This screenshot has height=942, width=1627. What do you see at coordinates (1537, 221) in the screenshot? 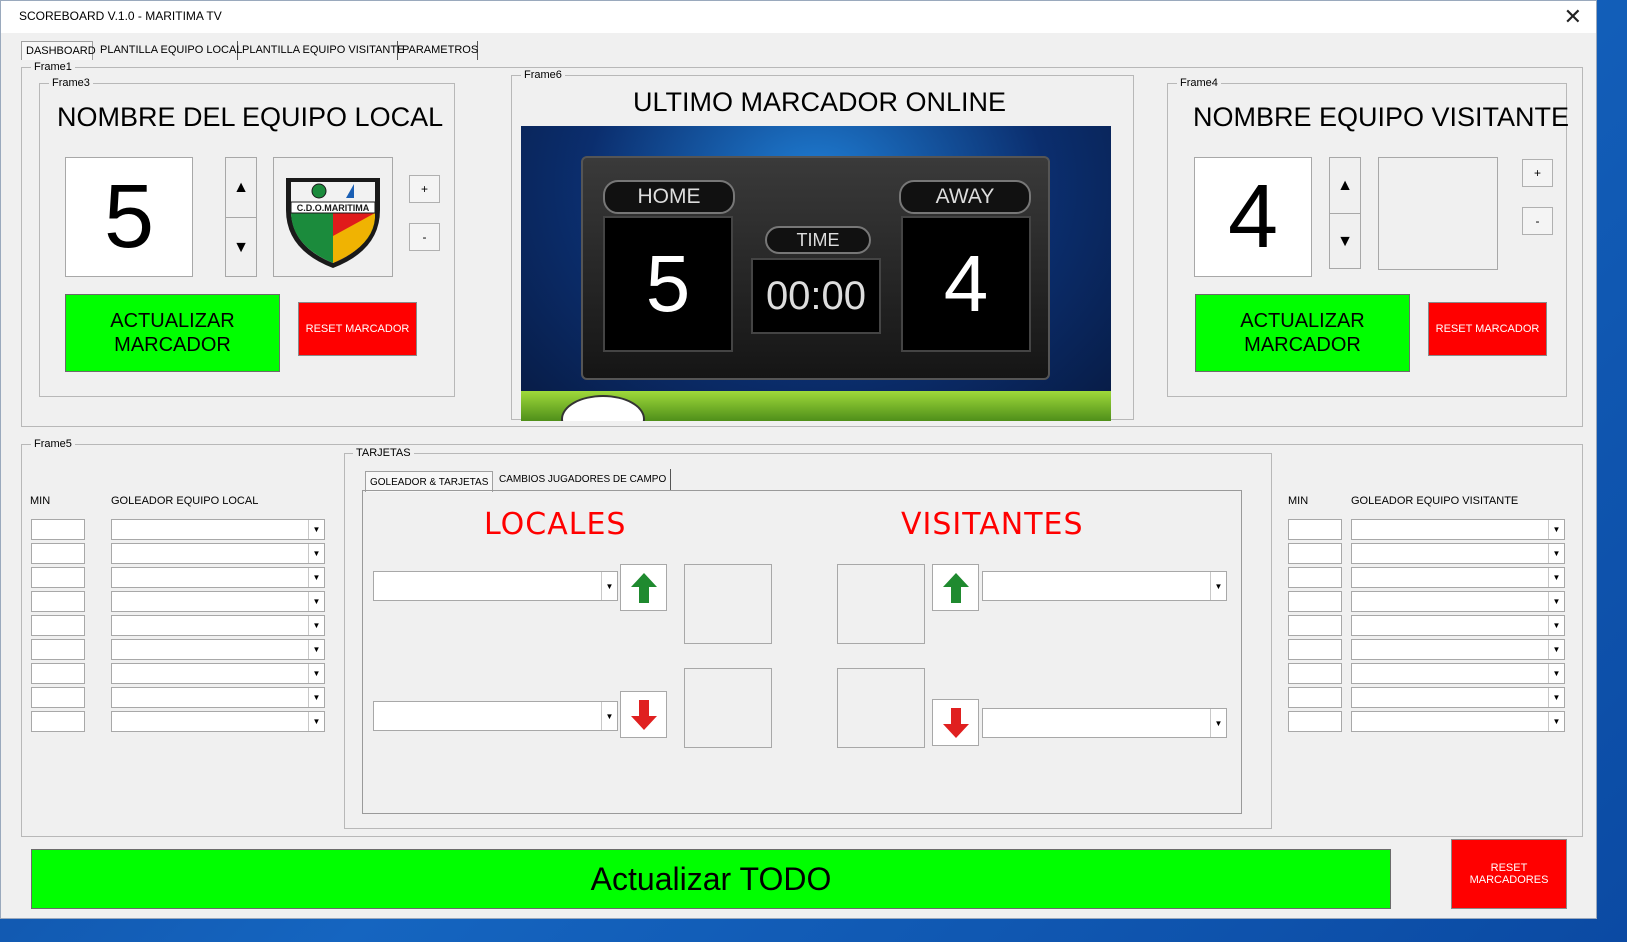
I see `visitor-minus-button: -` at bounding box center [1537, 221].